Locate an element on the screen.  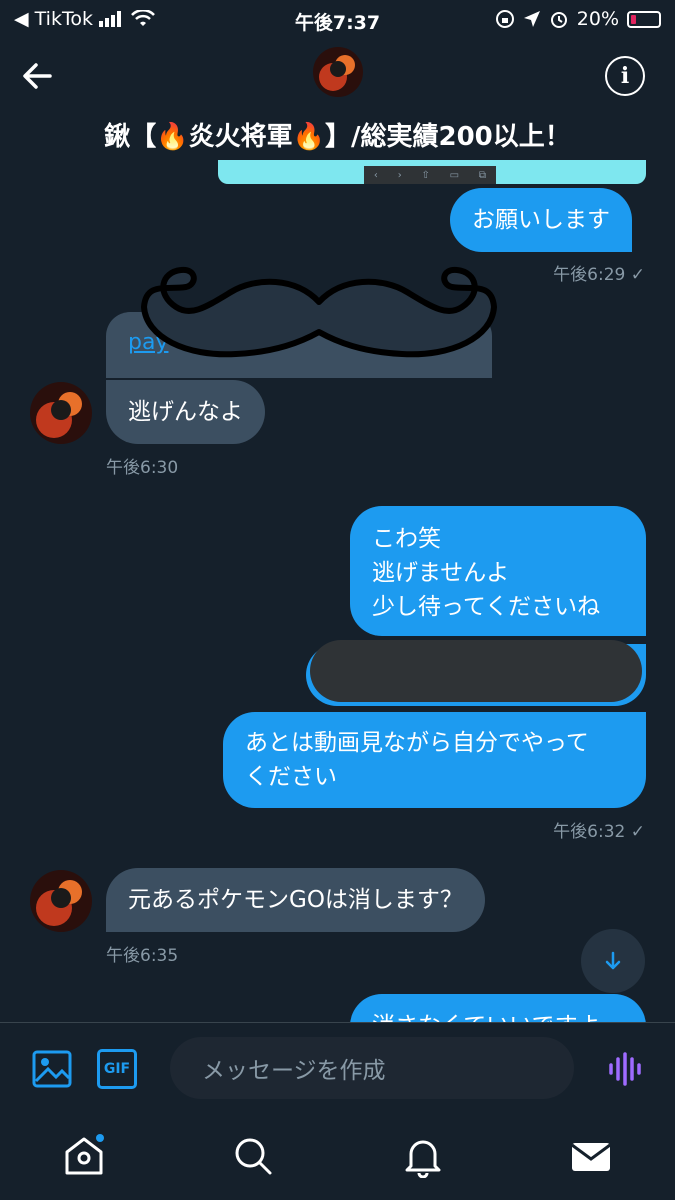
message-text: ください is located at coordinates (291, 777).